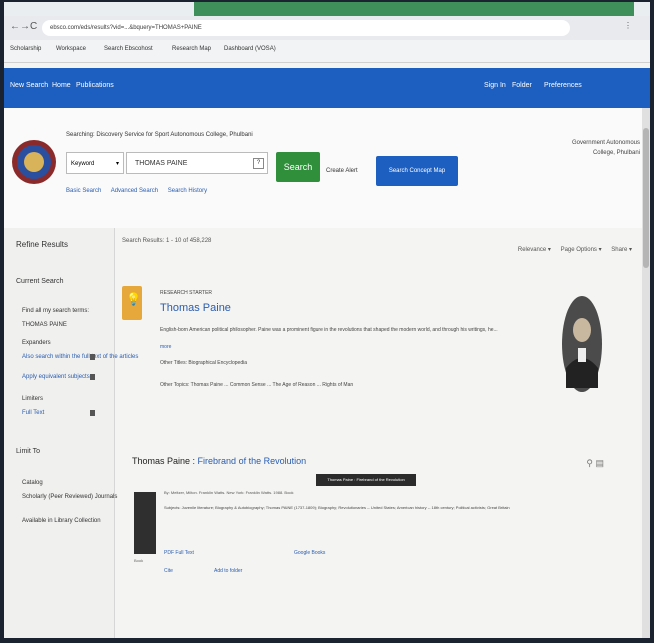 The width and height of the screenshot is (654, 643). What do you see at coordinates (32, 483) in the screenshot?
I see `limit-catalog-checkbox: Catalog` at bounding box center [32, 483].